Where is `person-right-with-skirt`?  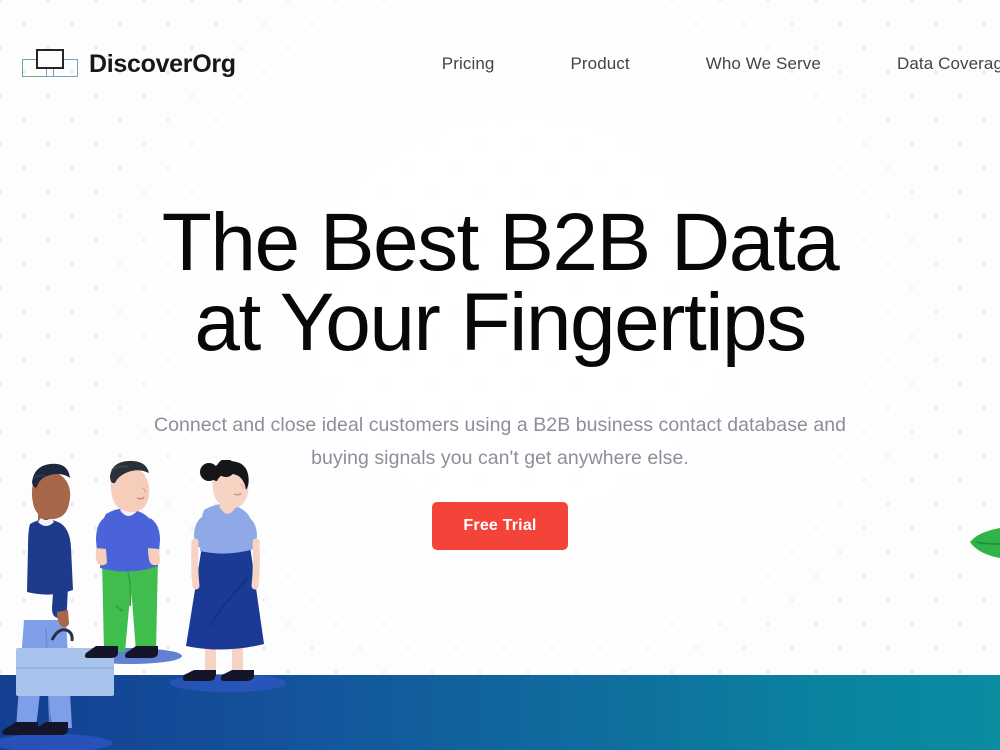 person-right-with-skirt is located at coordinates (223, 570).